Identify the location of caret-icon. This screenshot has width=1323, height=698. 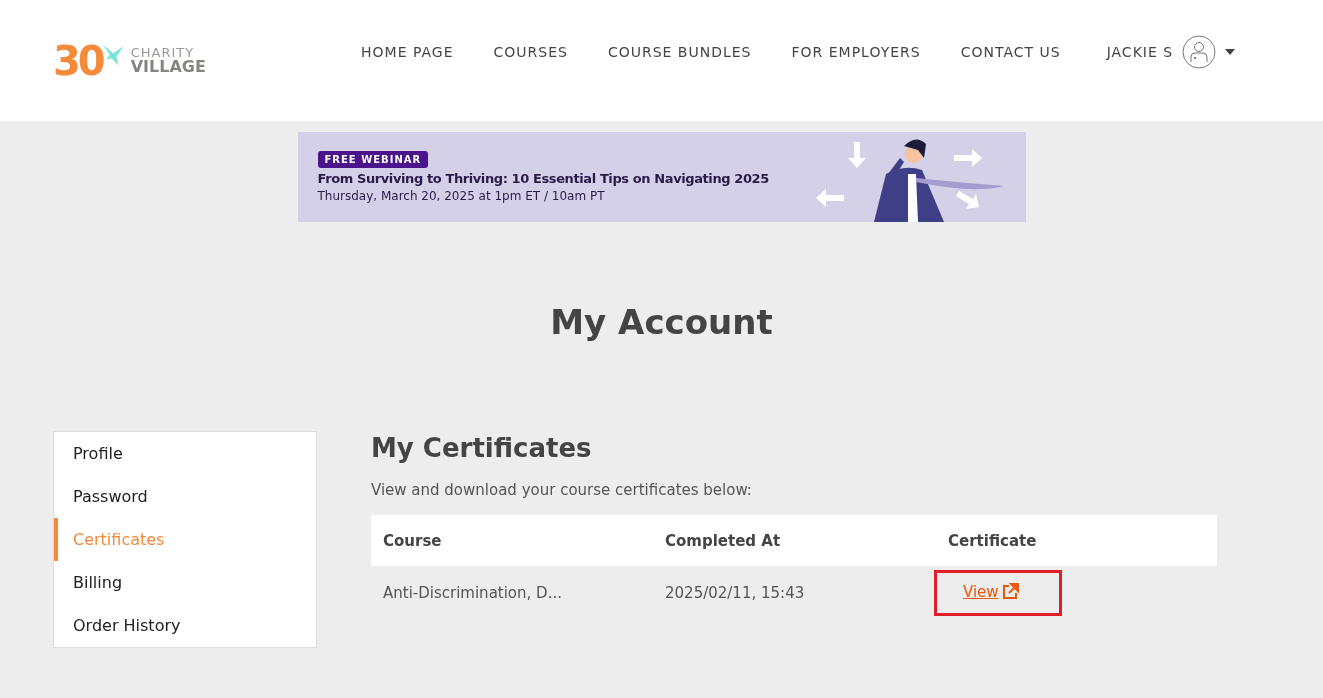
(1230, 51).